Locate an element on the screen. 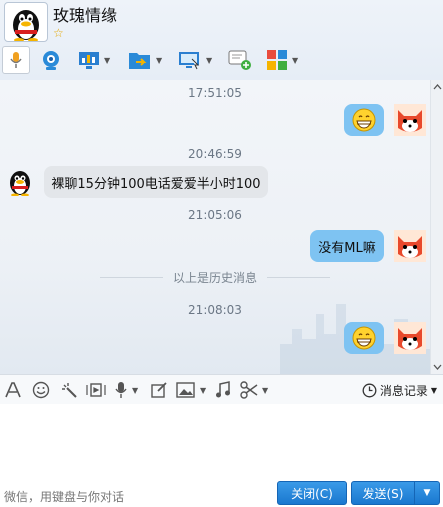  close-button-label: 关闭(C) is located at coordinates (312, 493).